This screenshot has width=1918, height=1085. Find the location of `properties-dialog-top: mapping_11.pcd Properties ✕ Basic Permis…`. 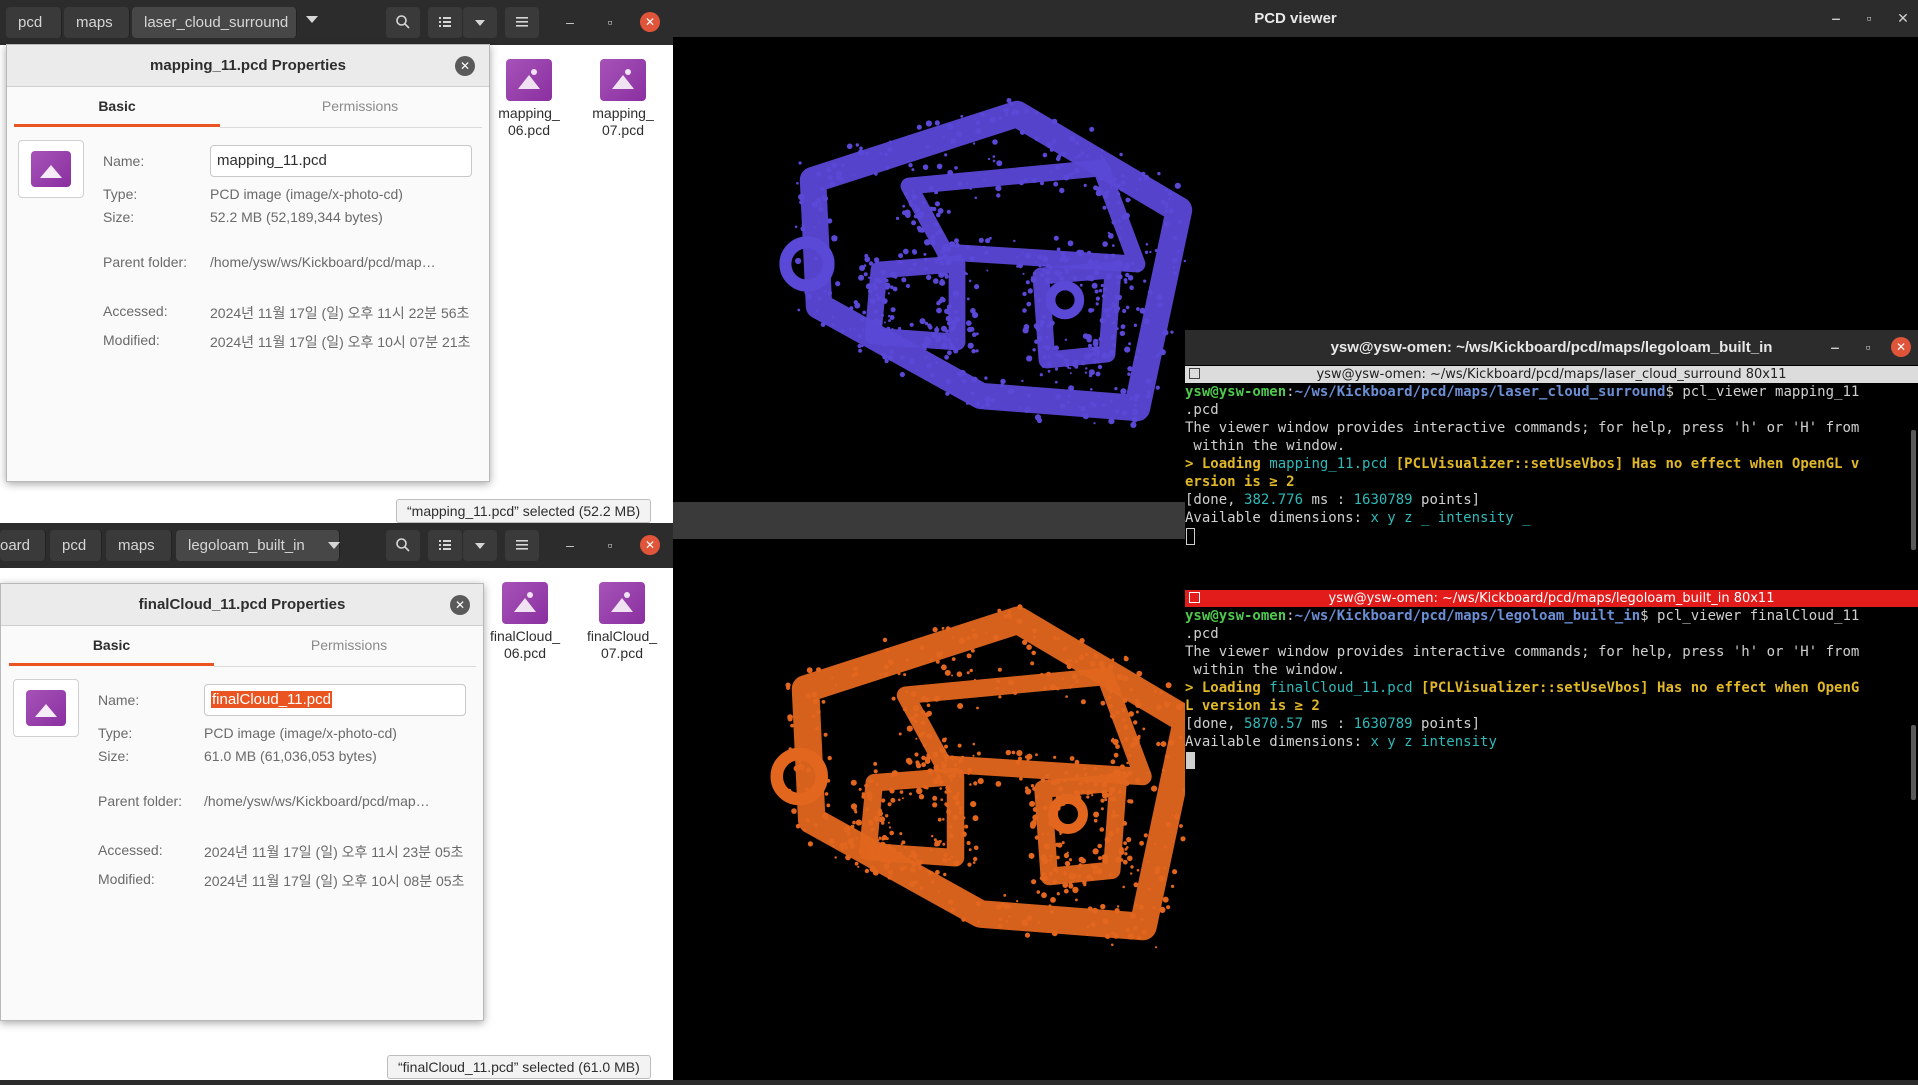

properties-dialog-top: mapping_11.pcd Properties ✕ Basic Permis… is located at coordinates (248, 263).